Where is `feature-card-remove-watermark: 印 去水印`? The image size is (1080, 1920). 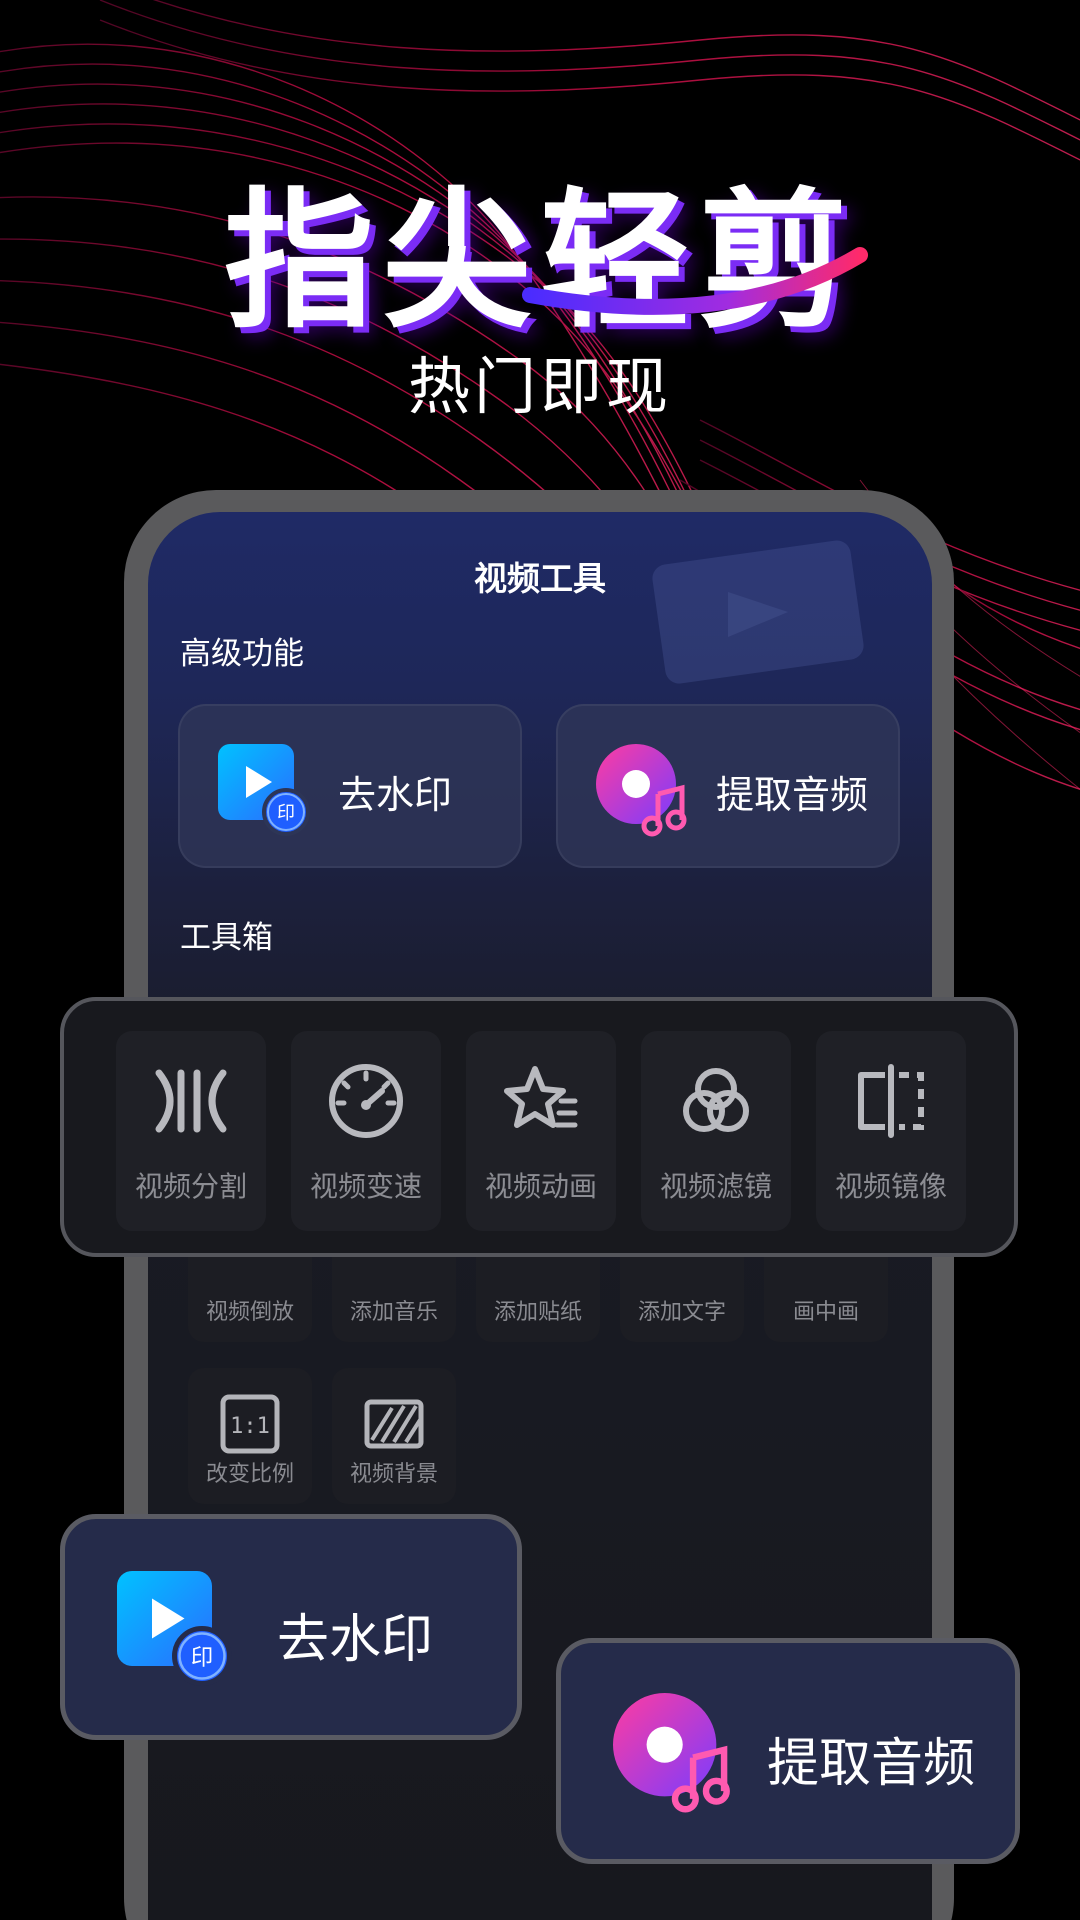
feature-card-remove-watermark: 印 去水印 is located at coordinates (350, 786).